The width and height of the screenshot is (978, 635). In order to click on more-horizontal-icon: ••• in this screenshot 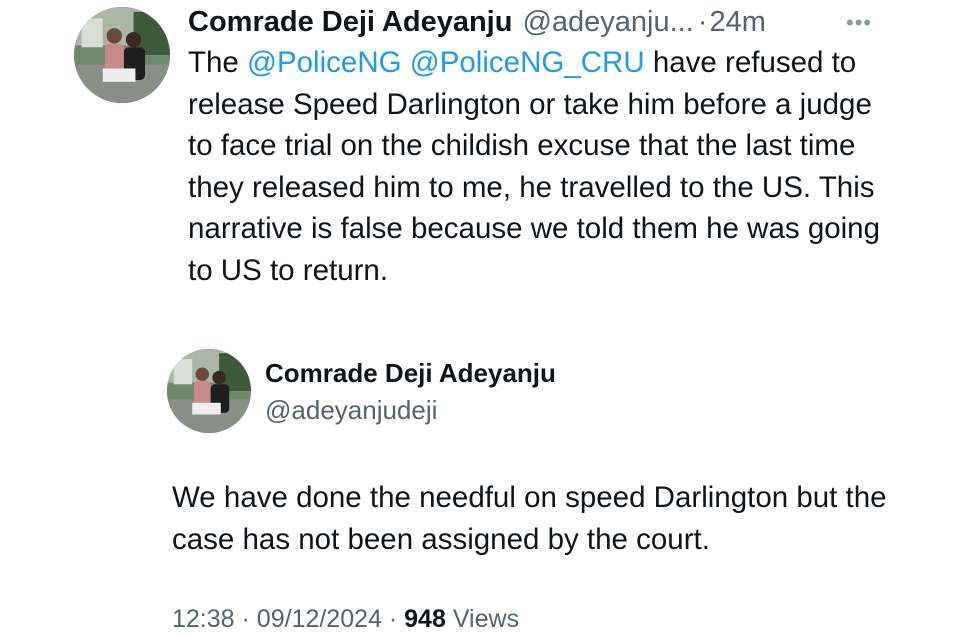, I will do `click(859, 23)`.